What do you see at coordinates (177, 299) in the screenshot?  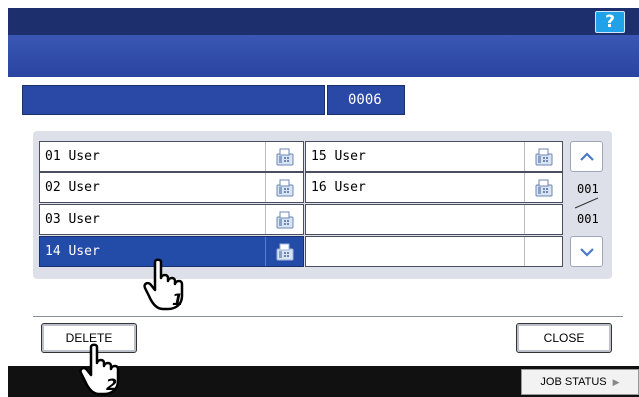 I see `step-number: 1` at bounding box center [177, 299].